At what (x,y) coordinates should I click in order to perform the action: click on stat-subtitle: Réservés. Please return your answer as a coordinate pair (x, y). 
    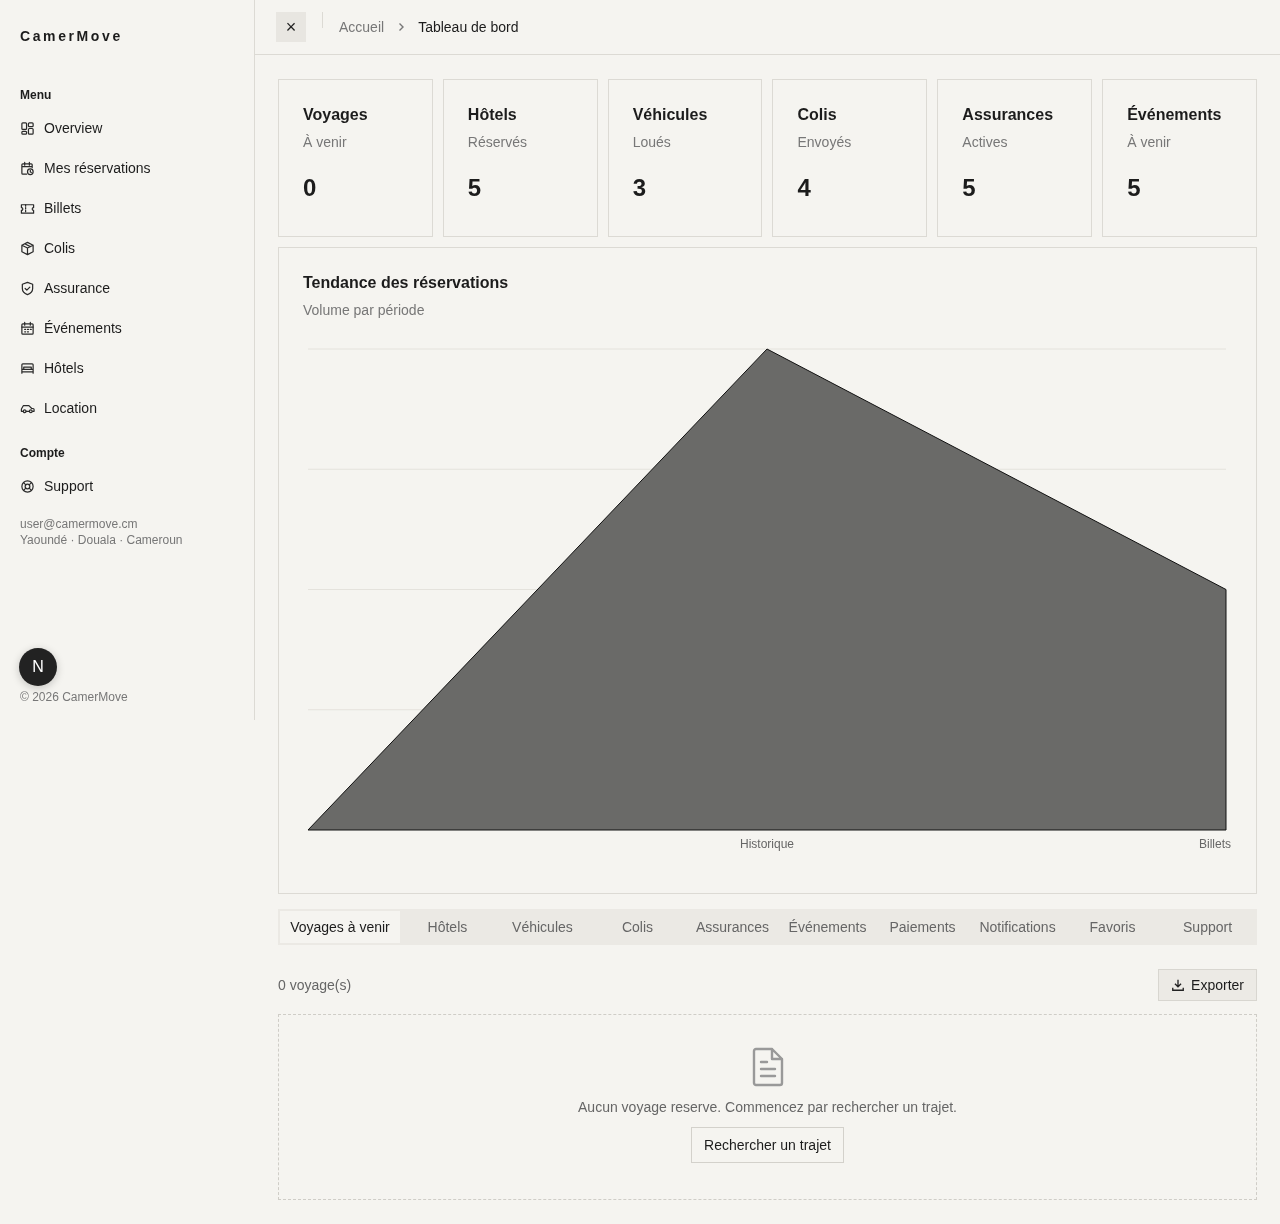
    Looking at the image, I should click on (497, 142).